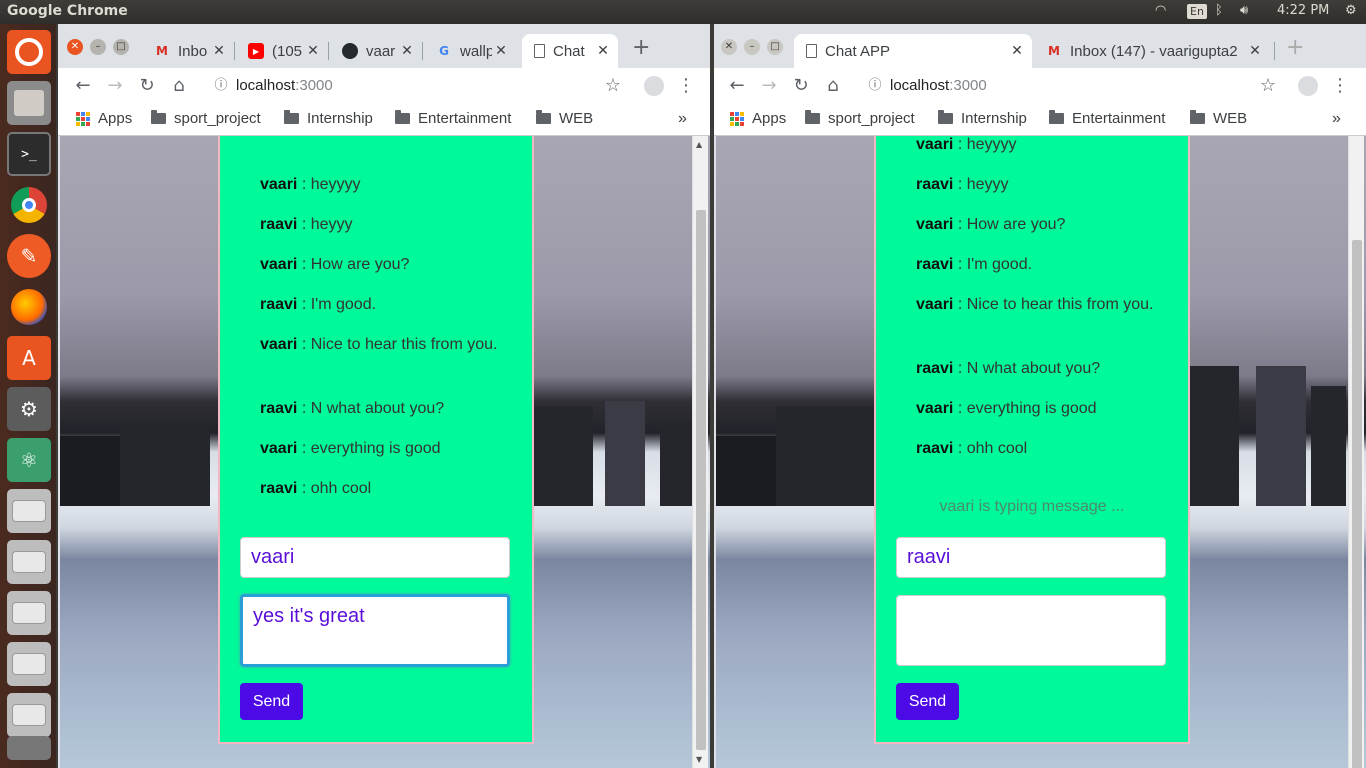 This screenshot has height=768, width=1366. I want to click on page-scrollbar, so click(1356, 452).